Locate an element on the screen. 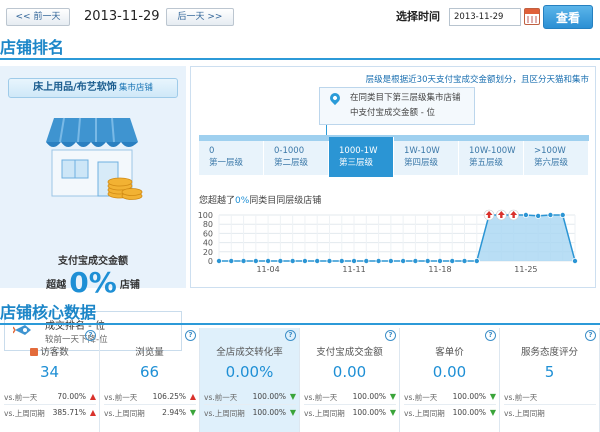 Image resolution: width=600 pixels, height=432 pixels. tier-name: 第二层级 is located at coordinates (291, 163).